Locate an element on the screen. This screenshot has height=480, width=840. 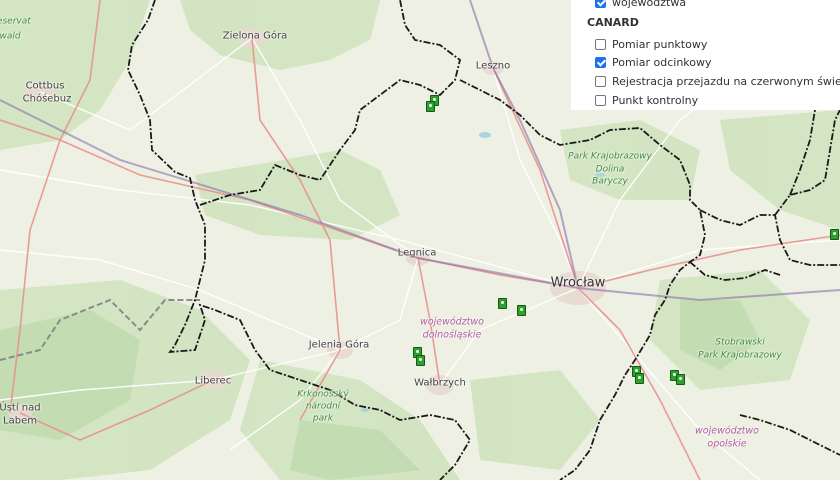
label-park-krkonossky-2: národní is located at coordinates (323, 406).